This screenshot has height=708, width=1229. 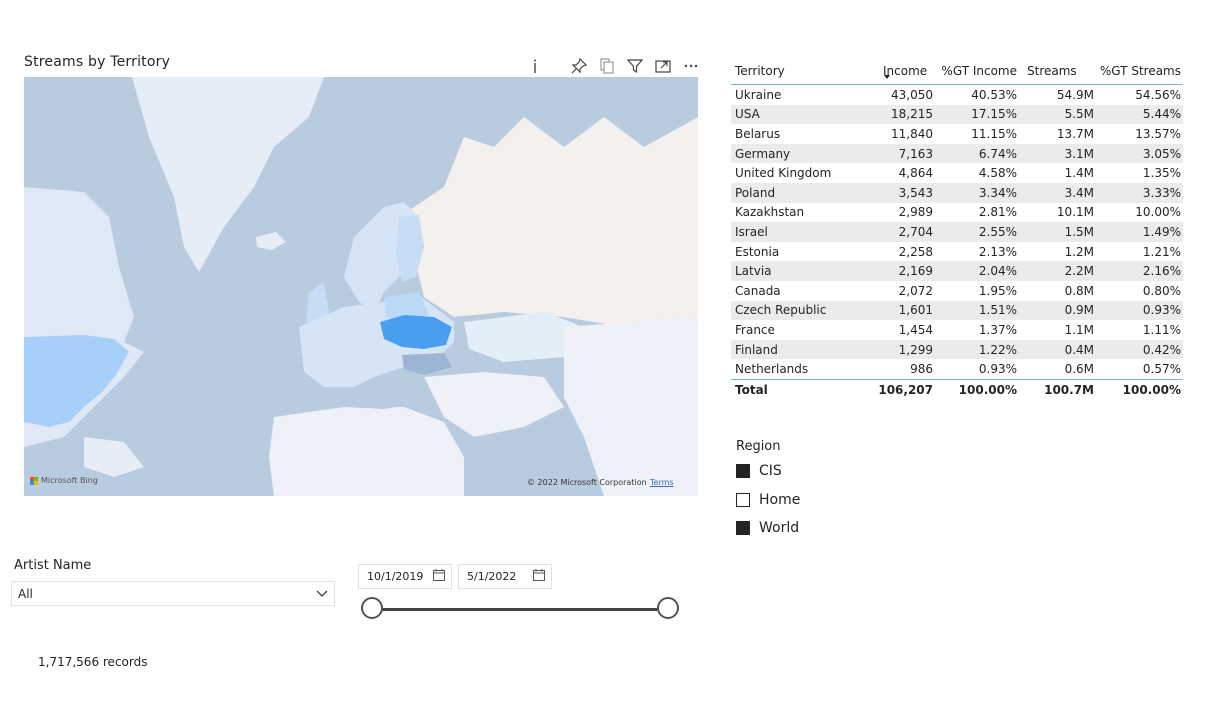 I want to click on cell-gt-streams: 3.05%, so click(x=1161, y=153).